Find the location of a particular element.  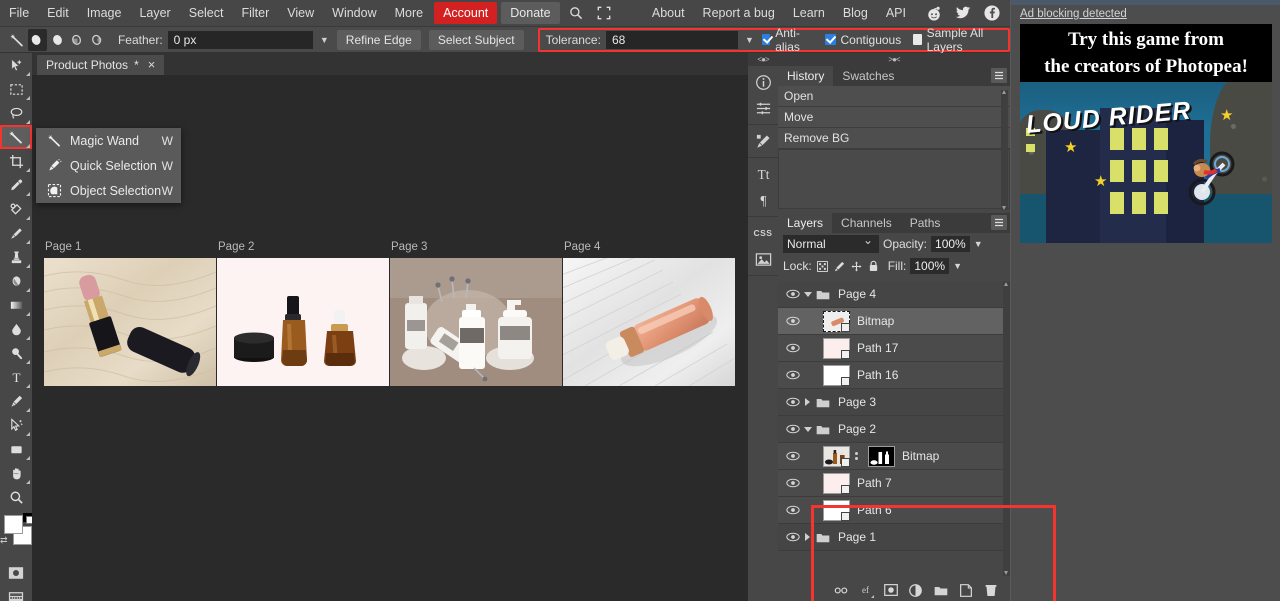

menu-api: API is located at coordinates (896, 13).